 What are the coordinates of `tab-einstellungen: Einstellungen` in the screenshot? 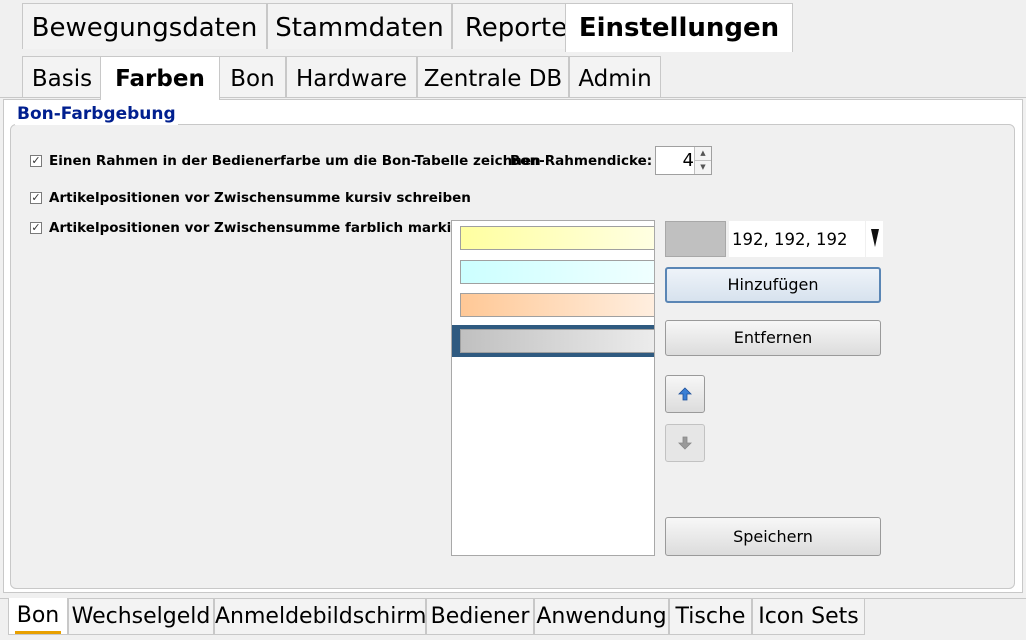 It's located at (679, 27).